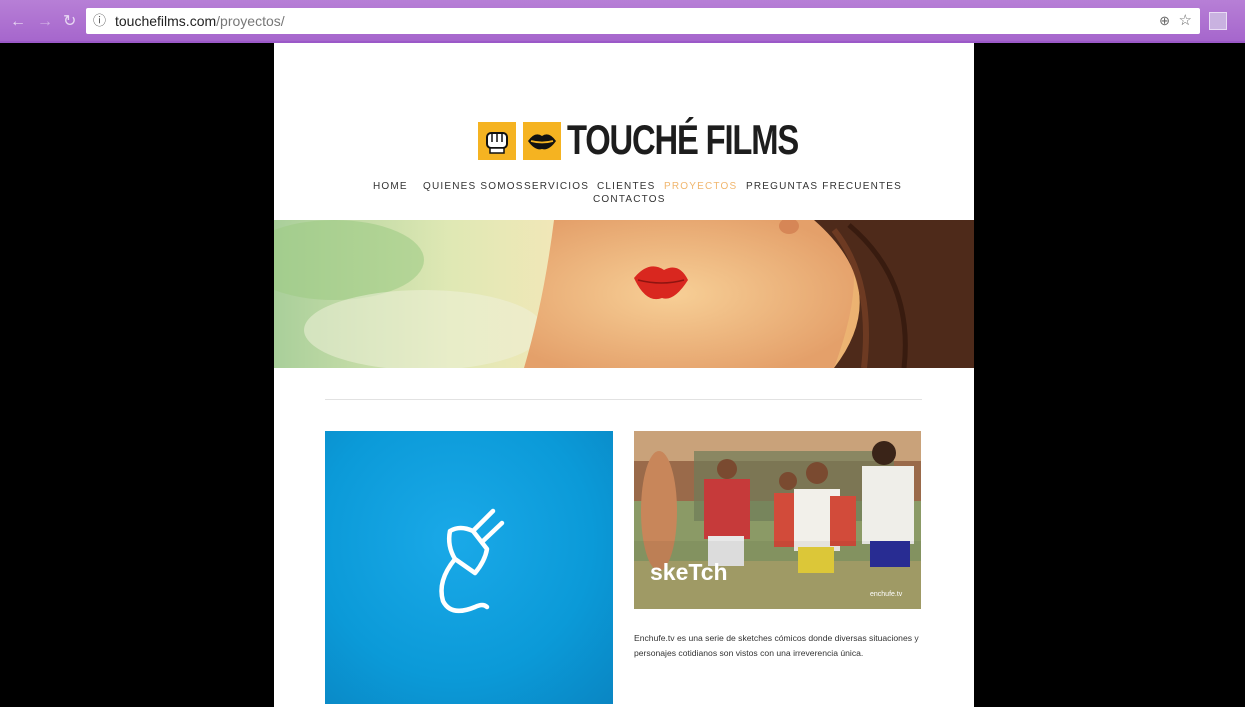 Image resolution: width=1245 pixels, height=707 pixels. What do you see at coordinates (624, 294) in the screenshot?
I see `hero-image` at bounding box center [624, 294].